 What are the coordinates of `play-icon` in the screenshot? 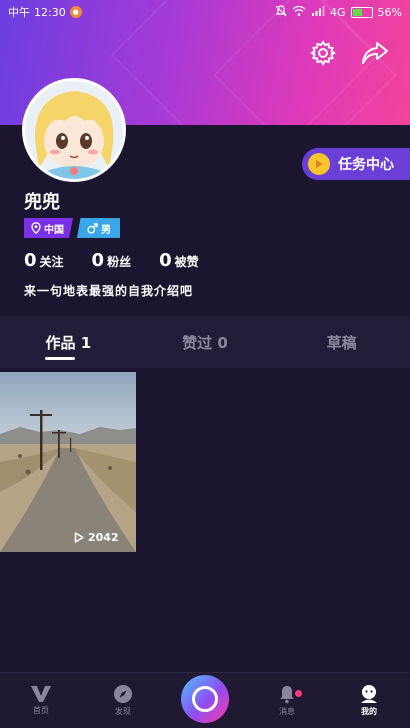 It's located at (79, 537).